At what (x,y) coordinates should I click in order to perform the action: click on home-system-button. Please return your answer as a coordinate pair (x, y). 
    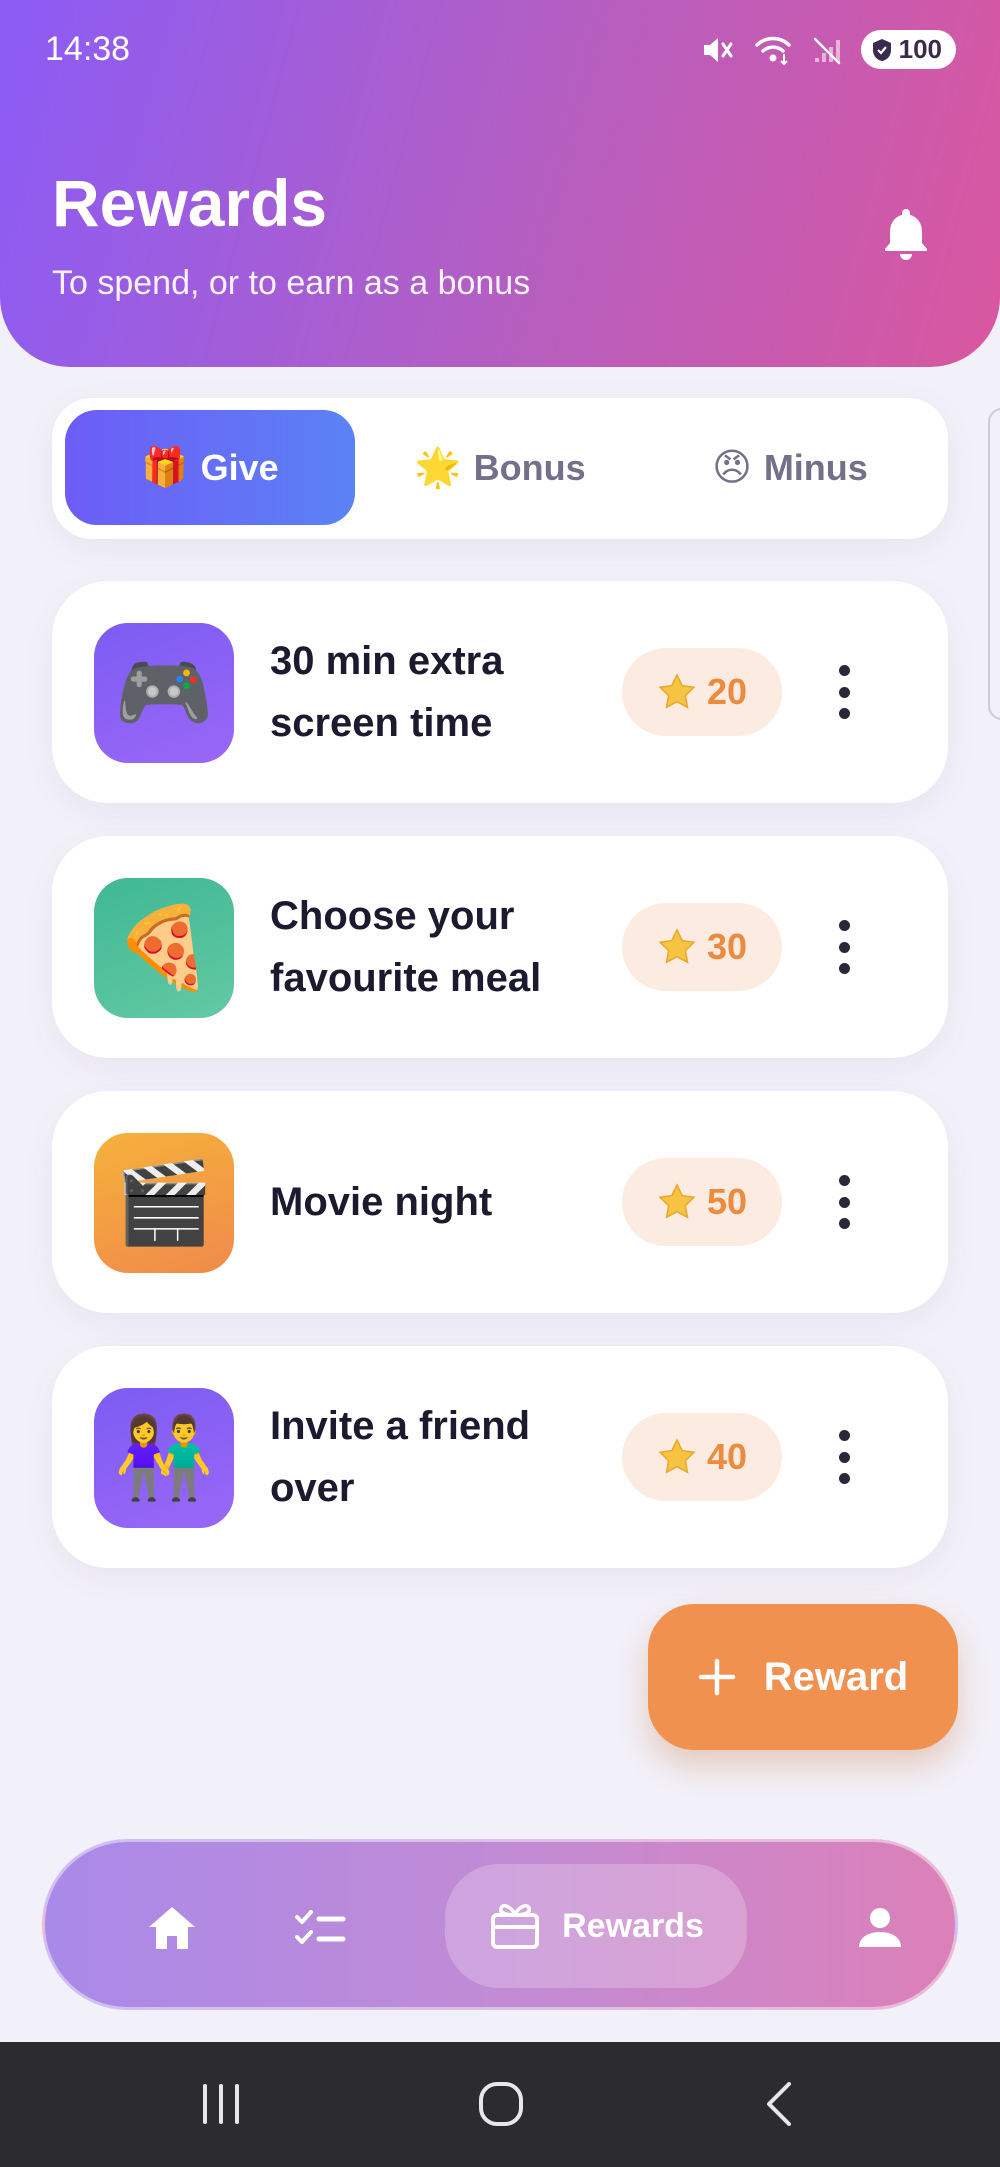
    Looking at the image, I should click on (501, 2104).